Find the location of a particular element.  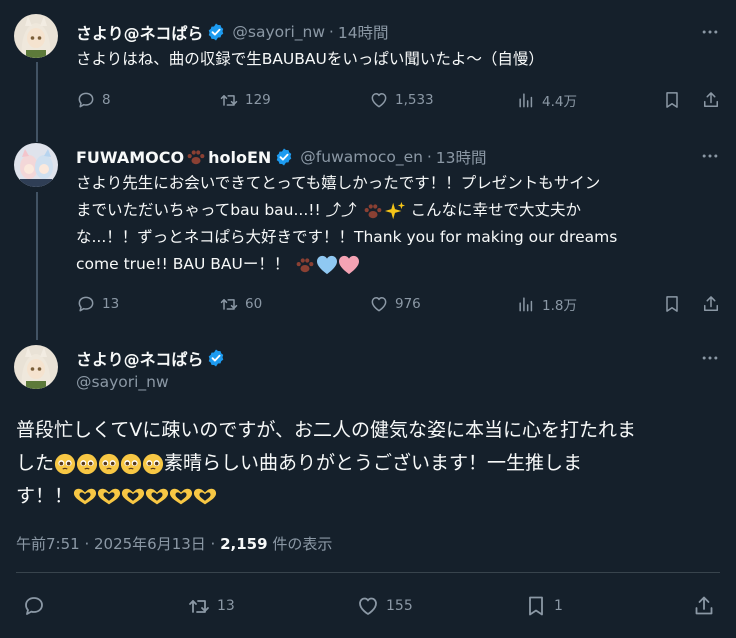

tweet-text-segment: す！！ is located at coordinates (45, 496).